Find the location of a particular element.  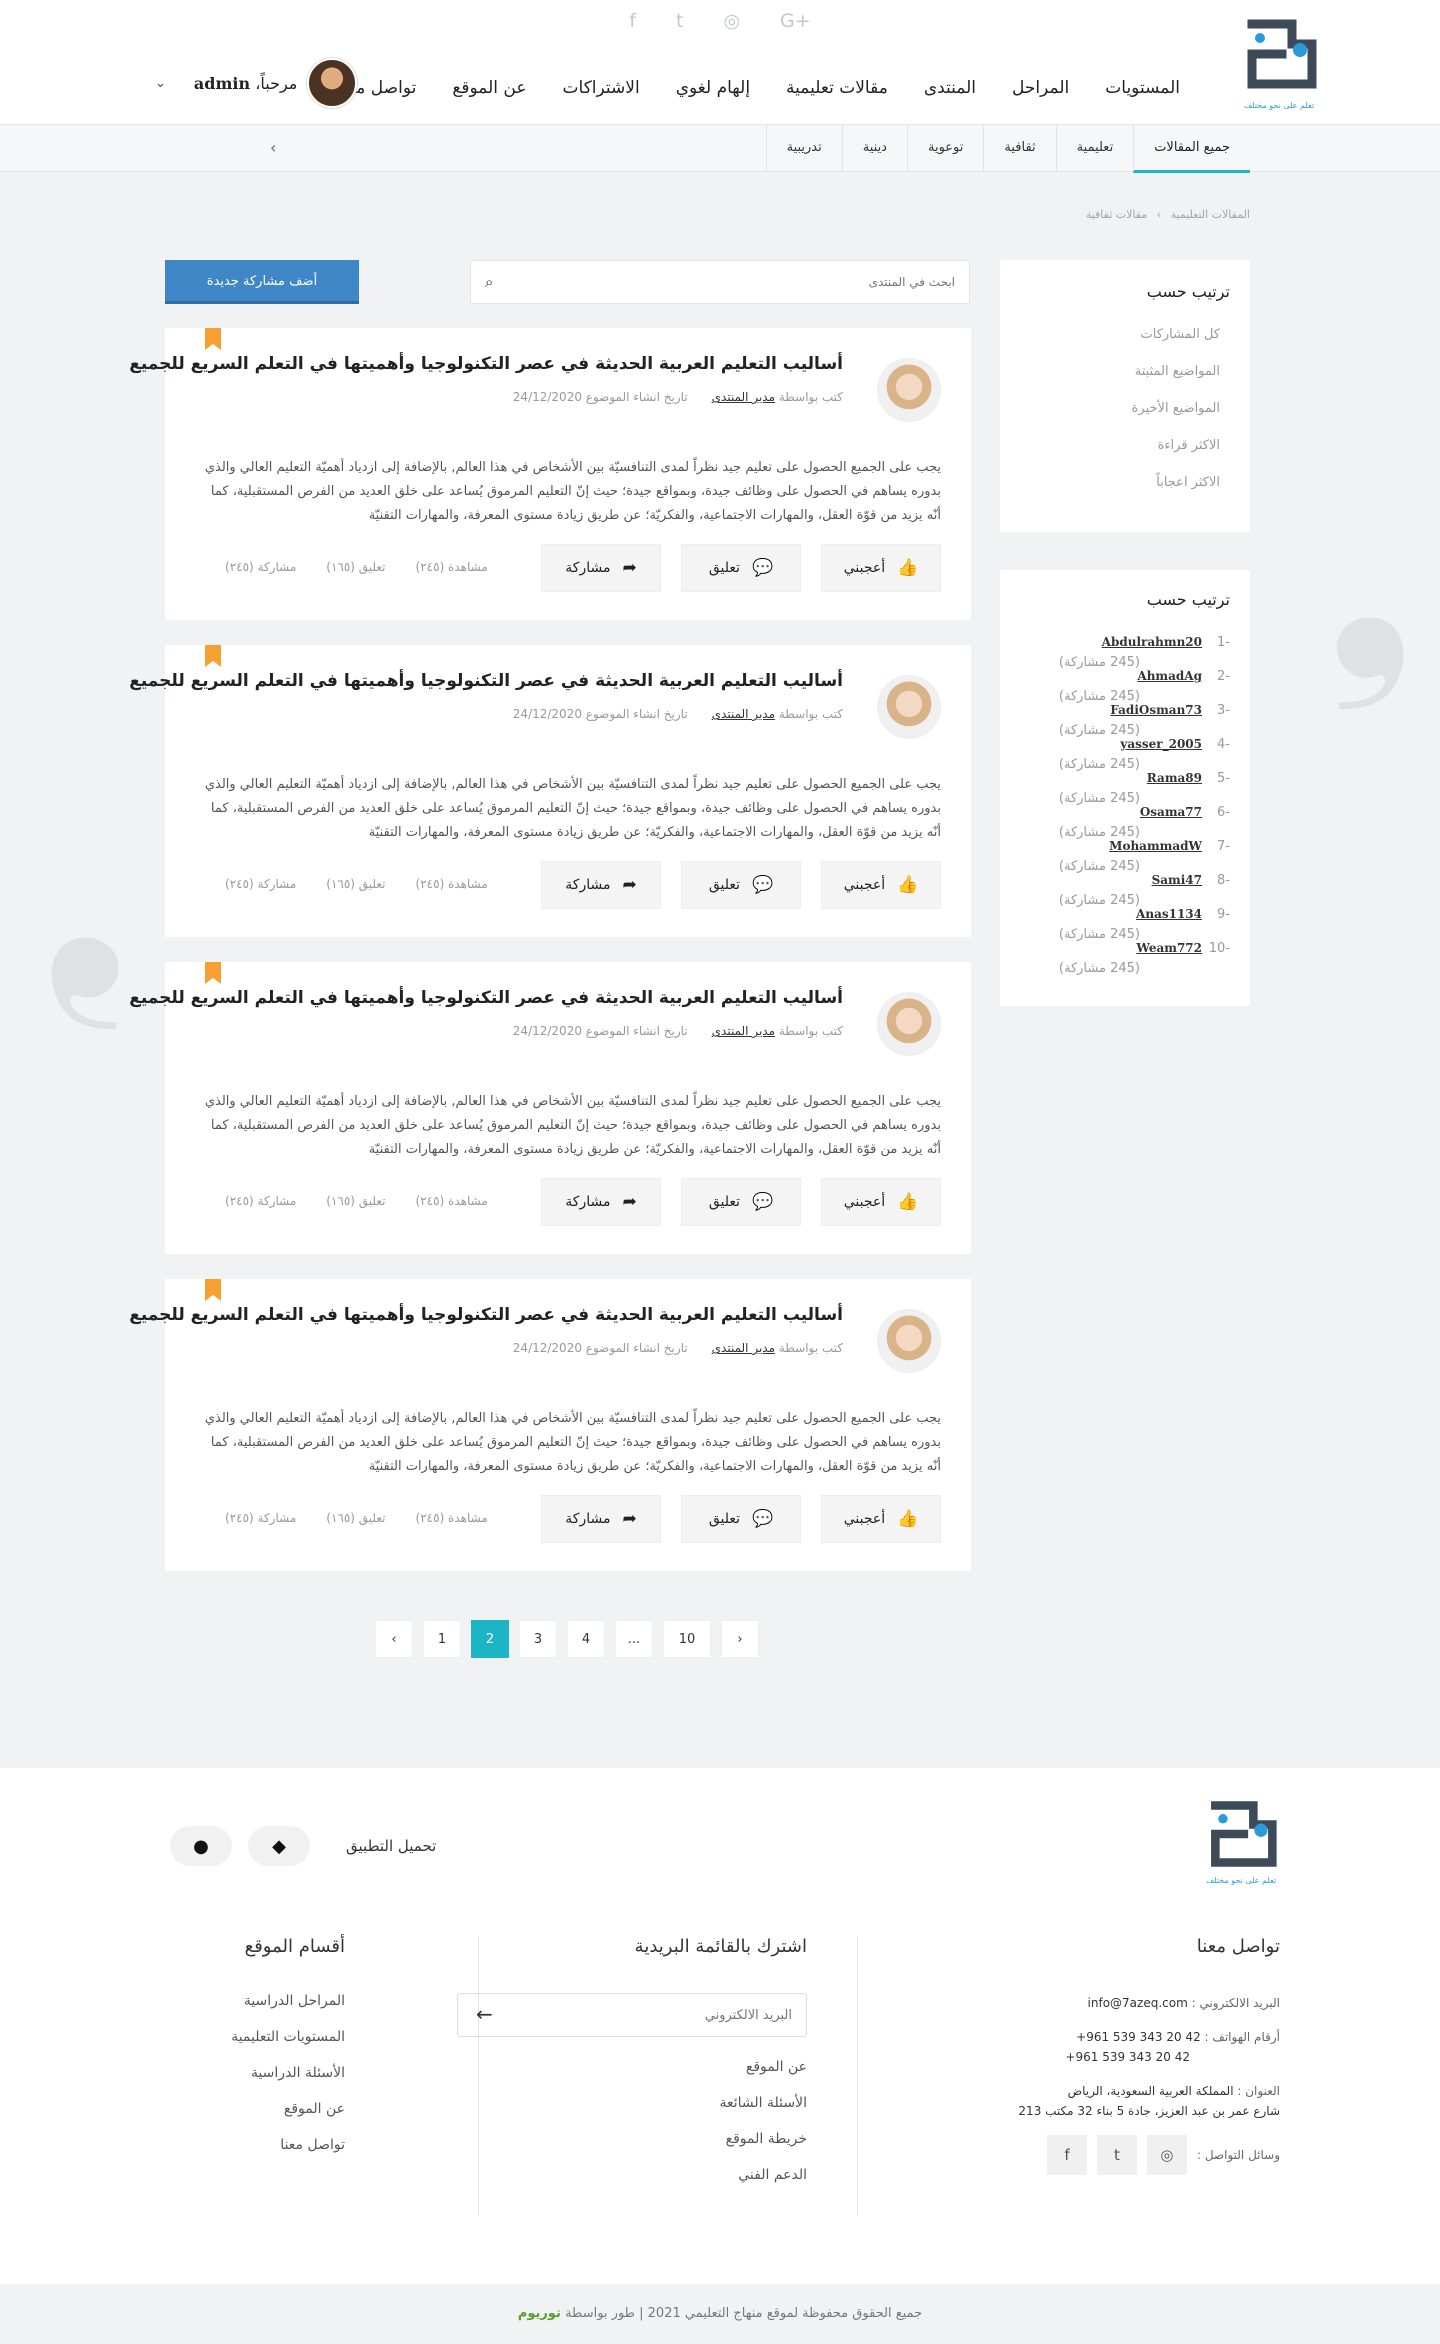

sort-option: المواضيع الأخيرة is located at coordinates (1125, 408).